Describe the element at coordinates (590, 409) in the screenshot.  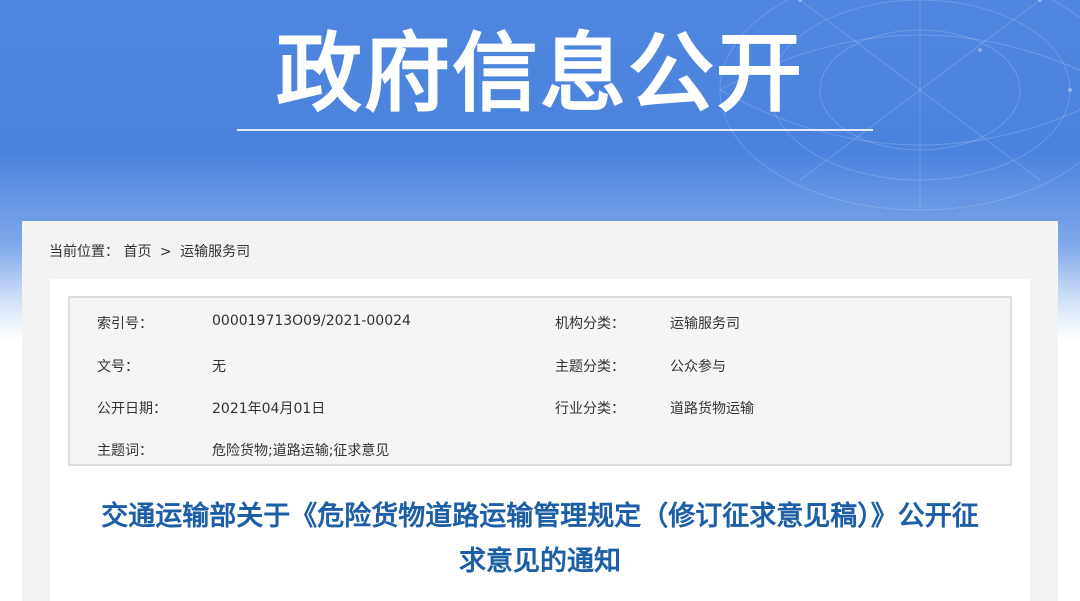
I see `industry-label: 行业分类：` at that location.